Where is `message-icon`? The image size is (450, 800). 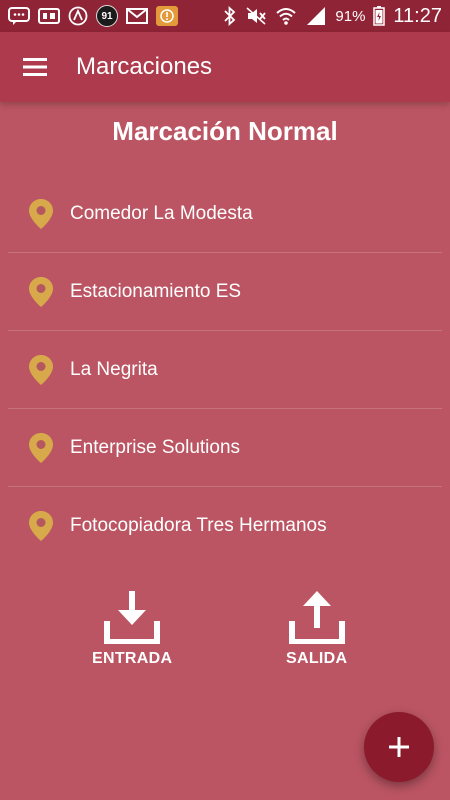 message-icon is located at coordinates (19, 16).